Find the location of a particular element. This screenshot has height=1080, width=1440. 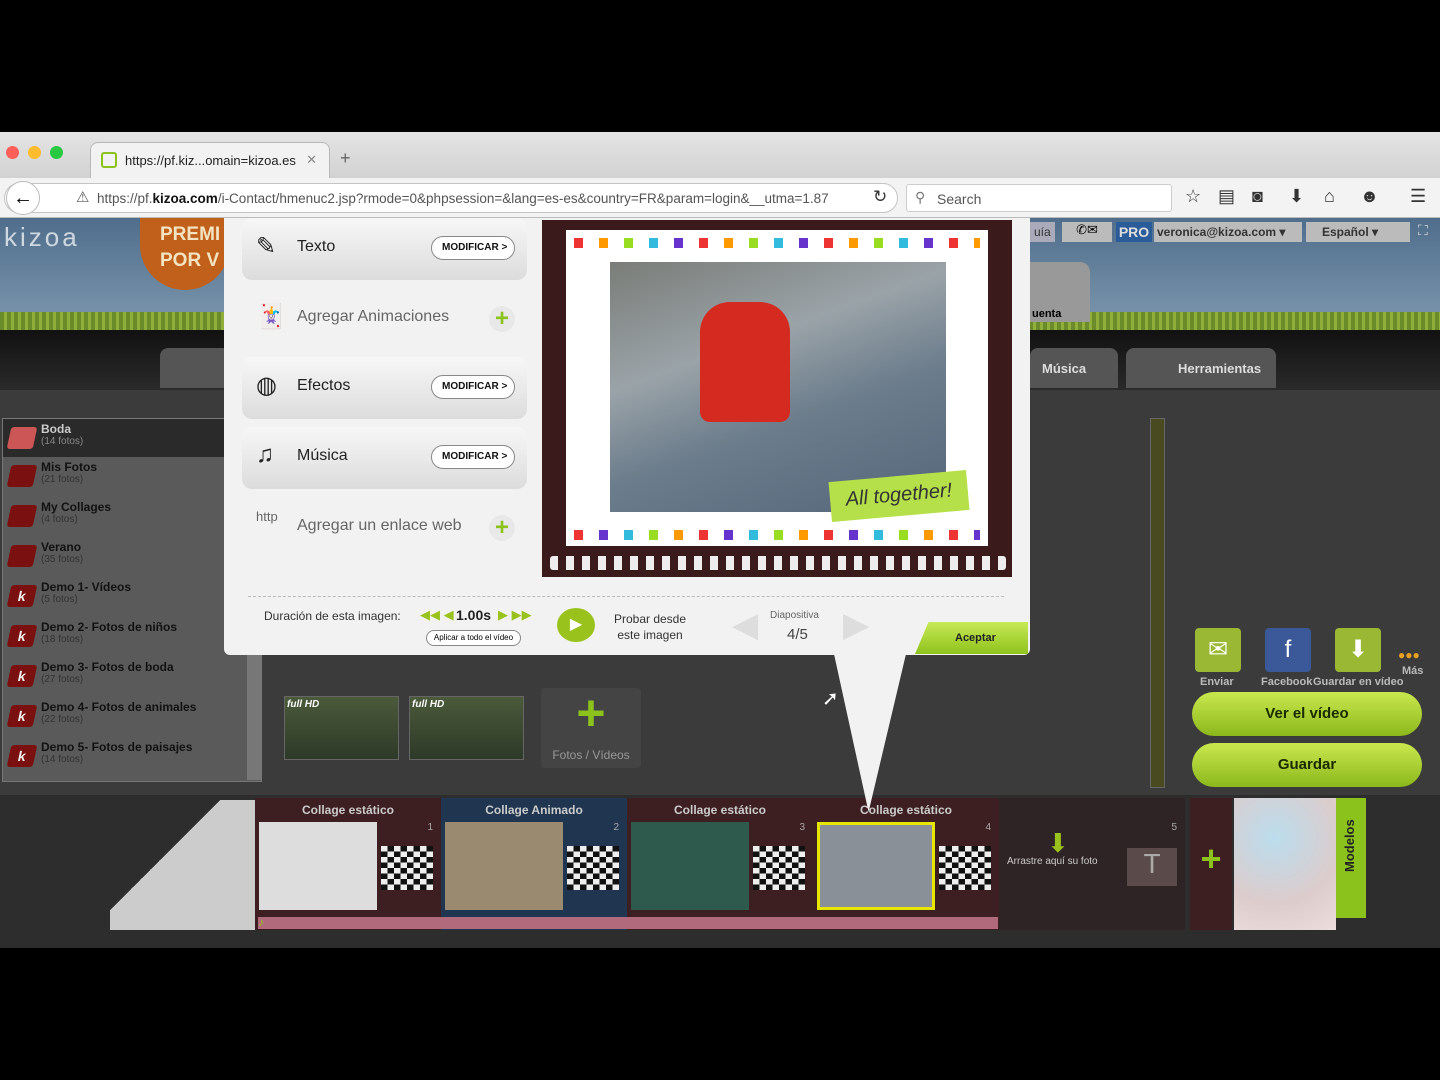

new-tab-button: + is located at coordinates (345, 158).